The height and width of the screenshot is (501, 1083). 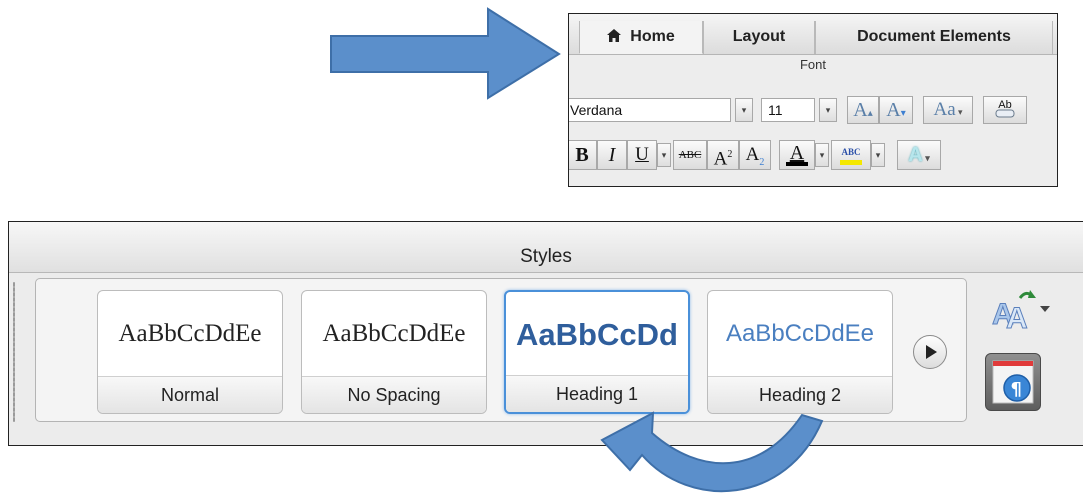 I want to click on tab-home: Home, so click(x=641, y=37).